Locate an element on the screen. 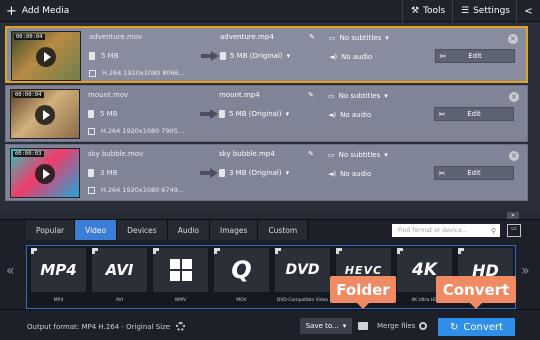 This screenshot has width=540, height=340. output-size-label: 3 MB (Original) is located at coordinates (255, 173).